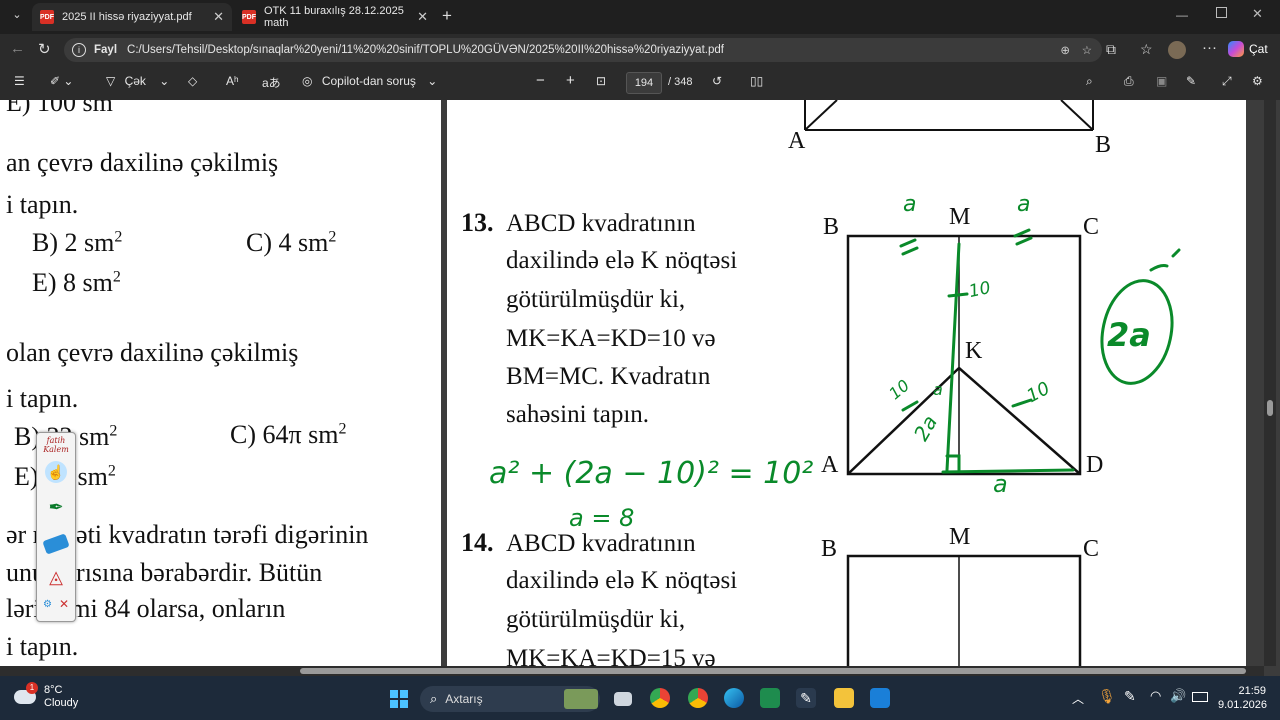 This screenshot has width=1280, height=720. I want to click on point-label: M, so click(960, 537).